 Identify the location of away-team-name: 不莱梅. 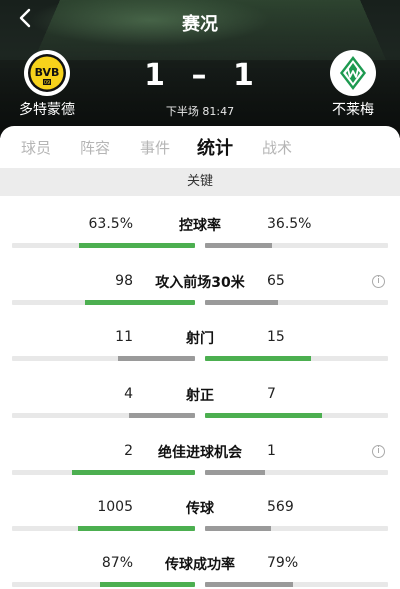
(353, 109).